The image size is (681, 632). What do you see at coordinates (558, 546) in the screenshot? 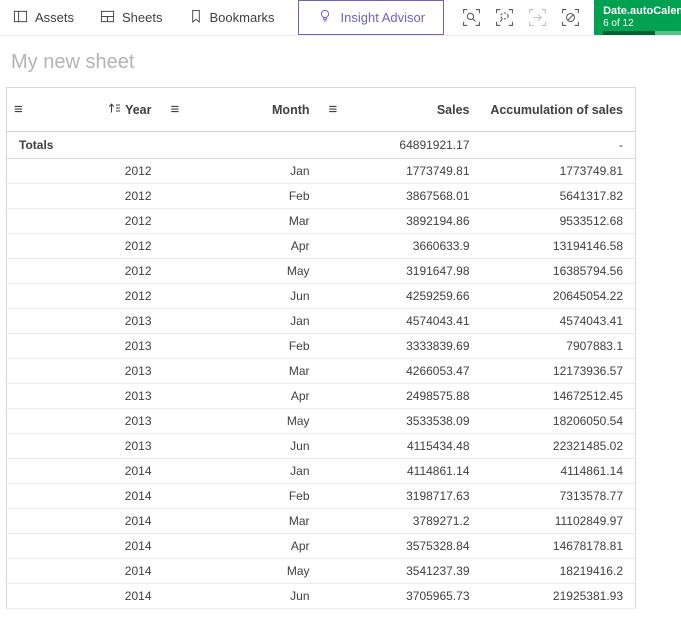
I see `cell-accumulation: 14678178.81` at bounding box center [558, 546].